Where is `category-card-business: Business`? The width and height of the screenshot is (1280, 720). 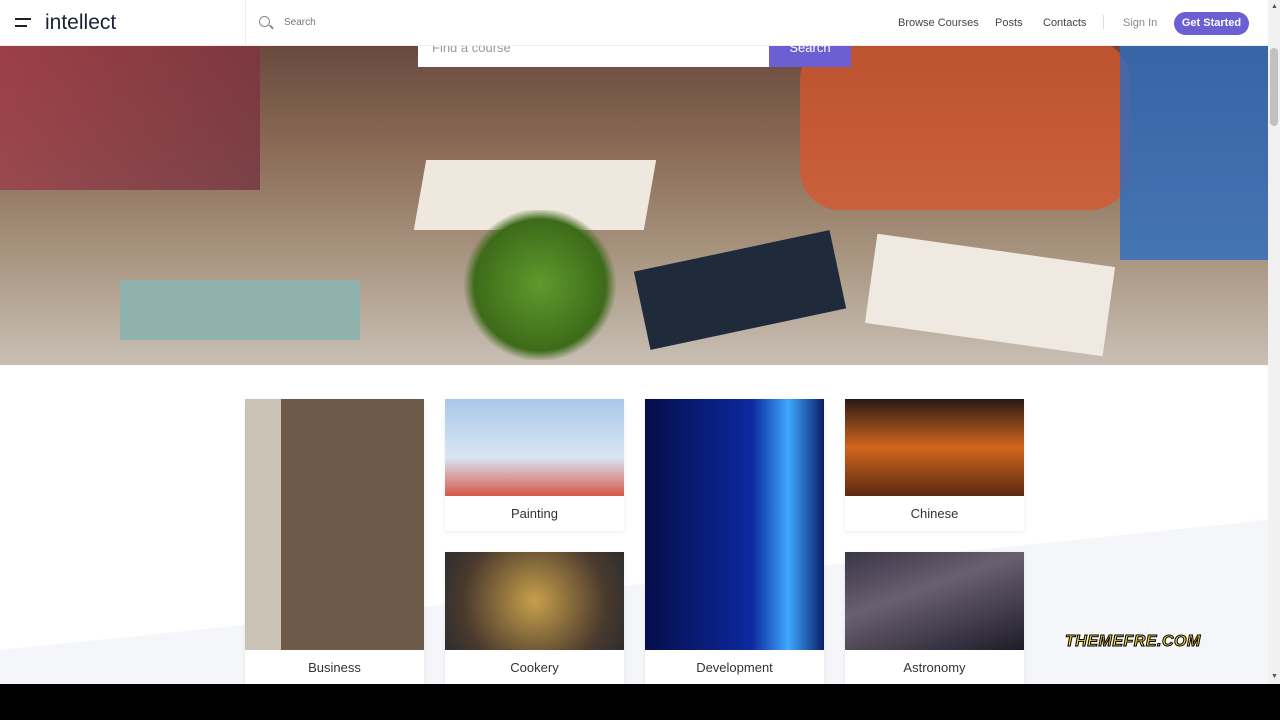
category-card-business: Business is located at coordinates (334, 541).